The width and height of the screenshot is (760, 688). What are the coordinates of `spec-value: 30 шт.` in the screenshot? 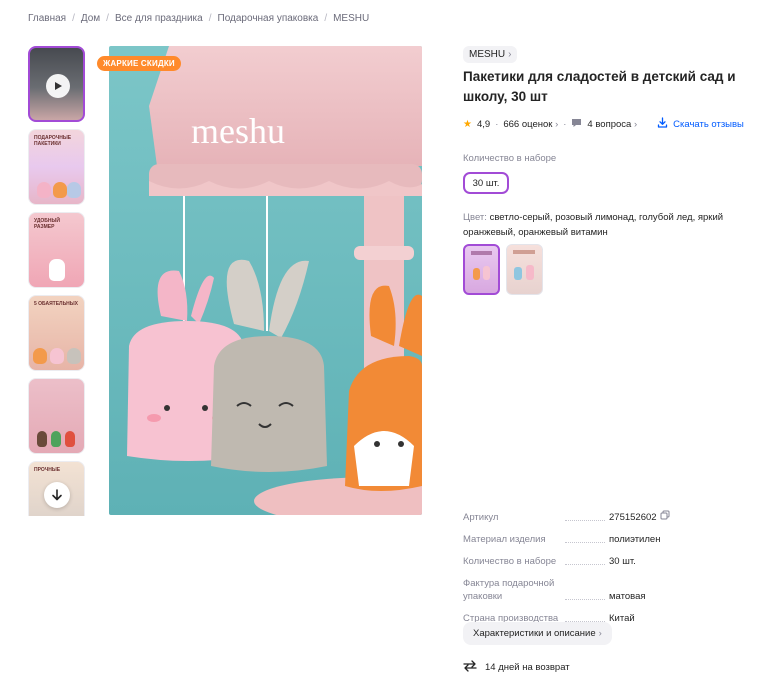 It's located at (622, 561).